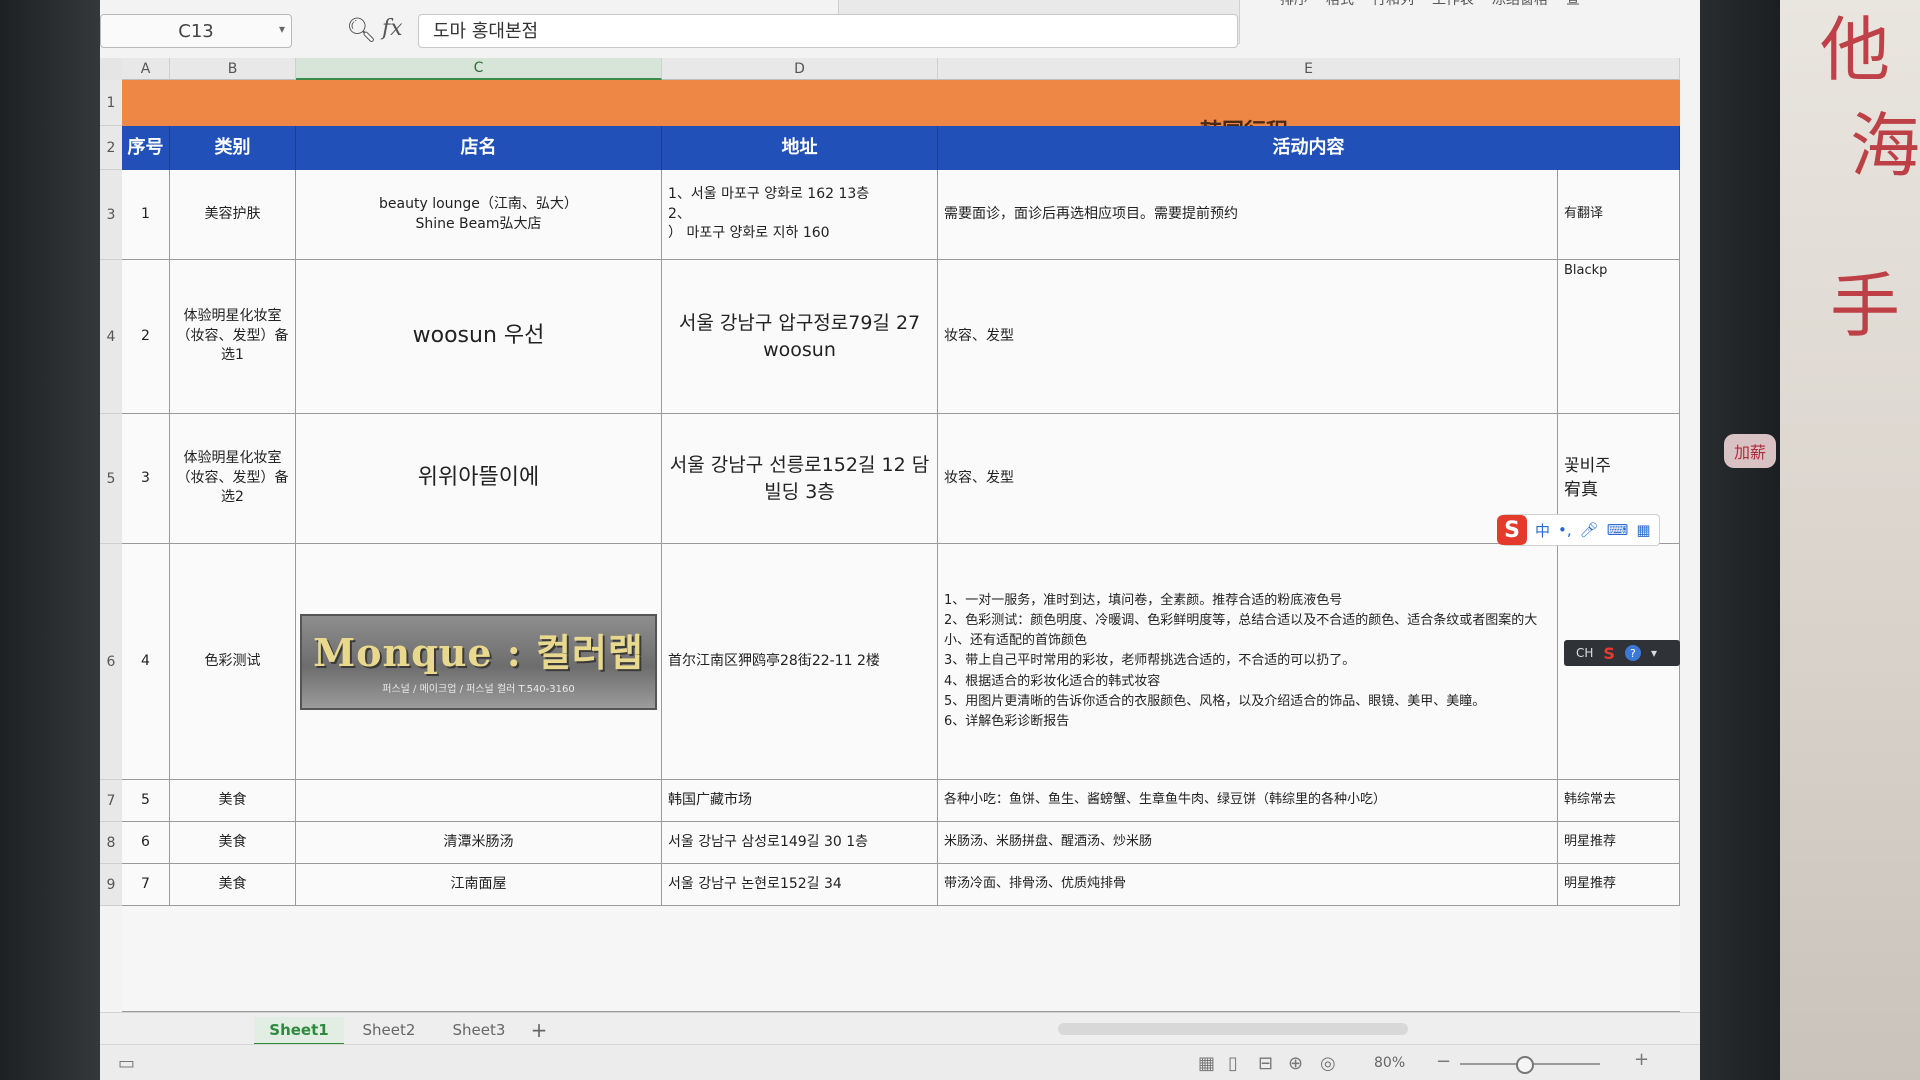 The image size is (1920, 1080). What do you see at coordinates (111, 337) in the screenshot?
I see `row-header-4: 4` at bounding box center [111, 337].